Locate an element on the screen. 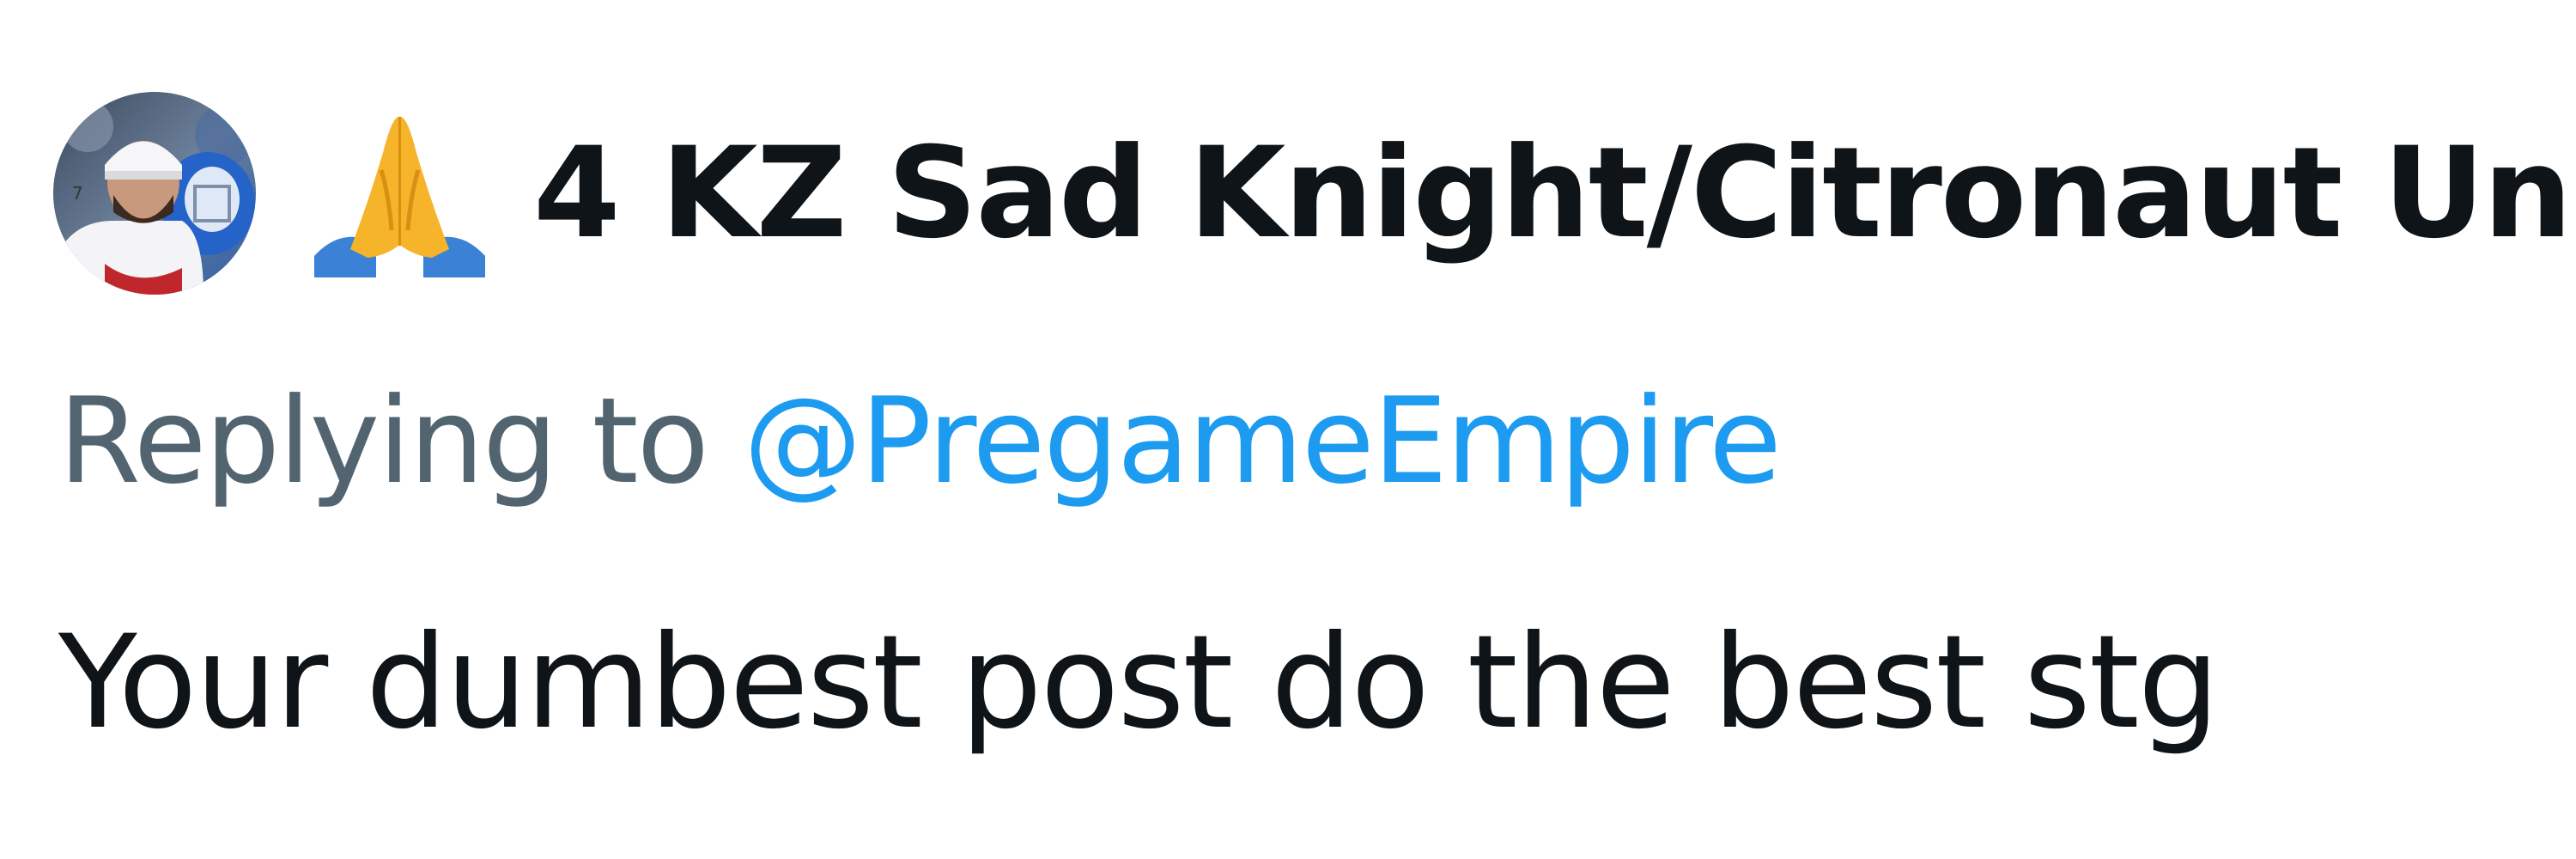  author-display-name: 4 KZ Sad Knight/Citronaut Un is located at coordinates (1553, 193).